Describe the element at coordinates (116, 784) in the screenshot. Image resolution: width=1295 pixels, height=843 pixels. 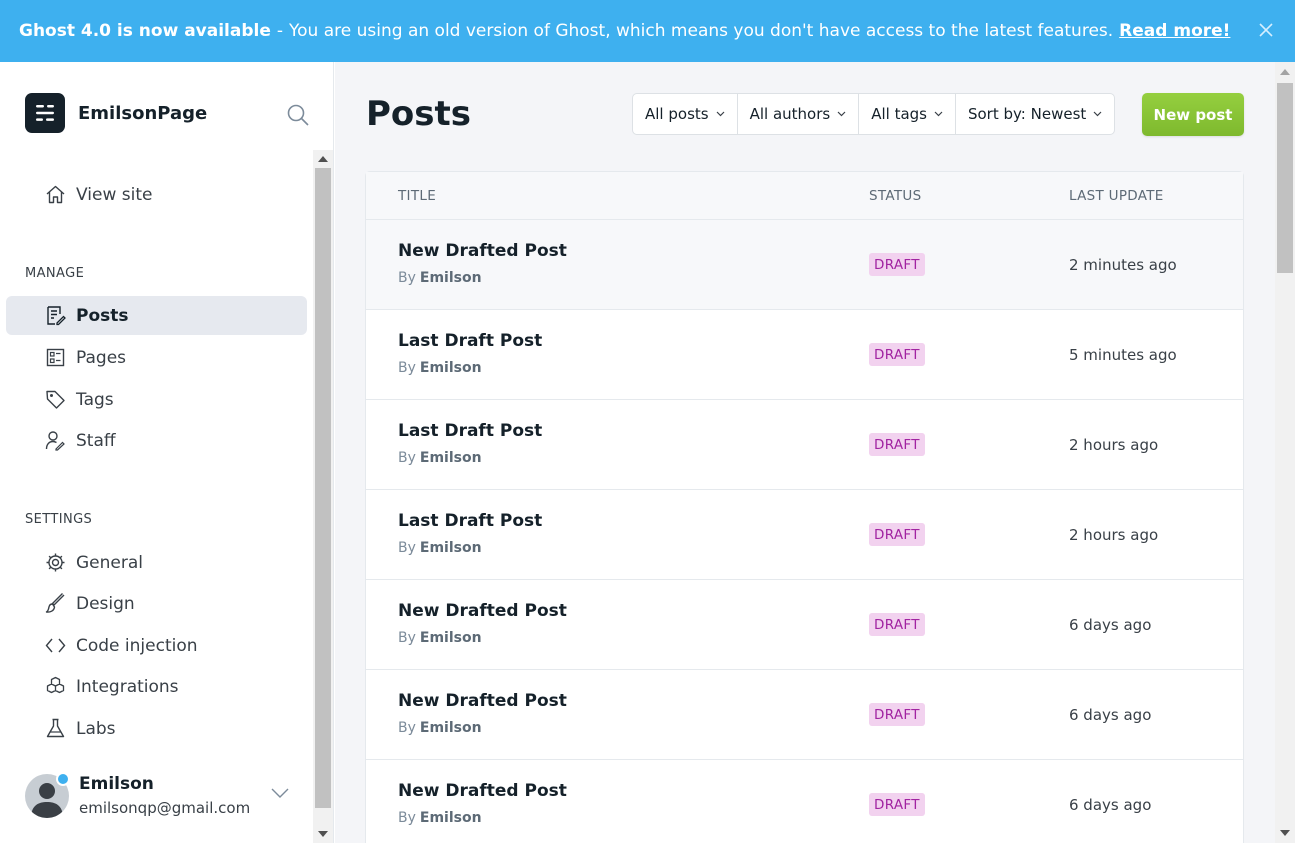
I see `user-name: Emilson` at that location.